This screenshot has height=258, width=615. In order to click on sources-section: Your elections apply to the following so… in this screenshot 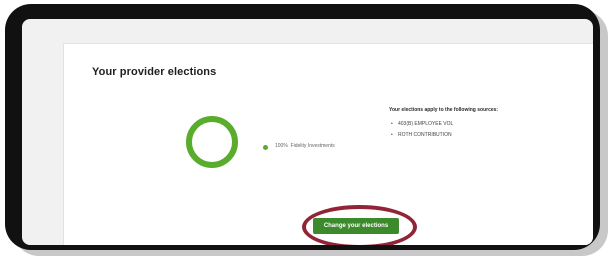, I will do `click(489, 123)`.